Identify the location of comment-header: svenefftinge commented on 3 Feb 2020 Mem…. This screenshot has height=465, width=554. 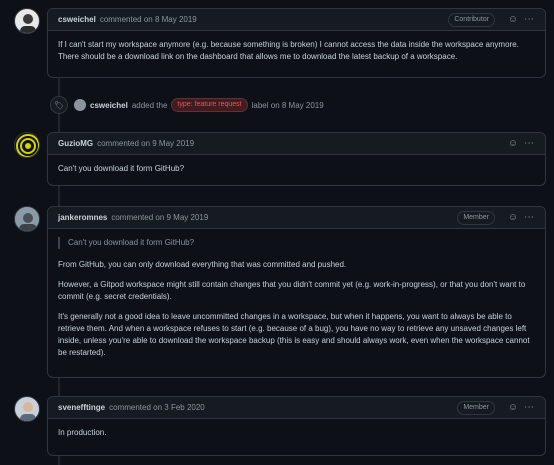
(296, 408).